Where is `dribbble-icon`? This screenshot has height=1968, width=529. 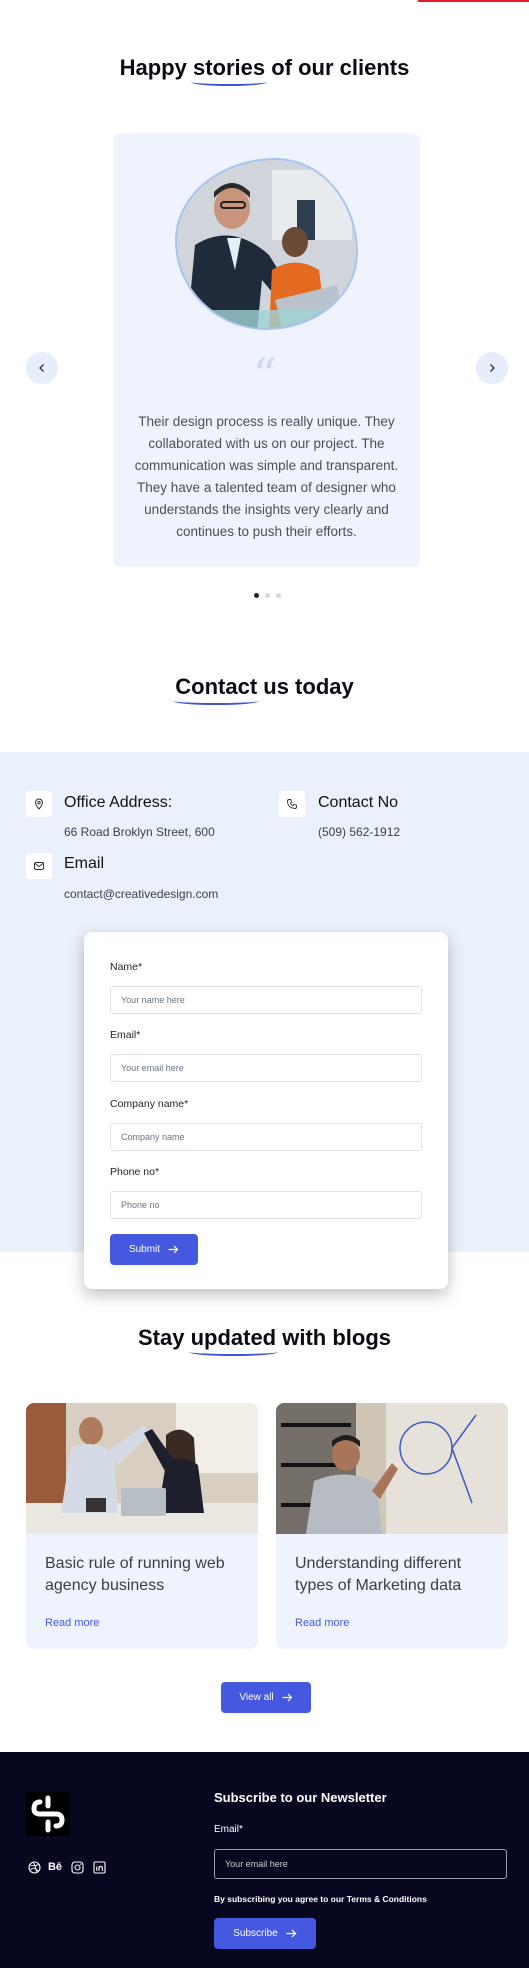
dribbble-icon is located at coordinates (34, 1867).